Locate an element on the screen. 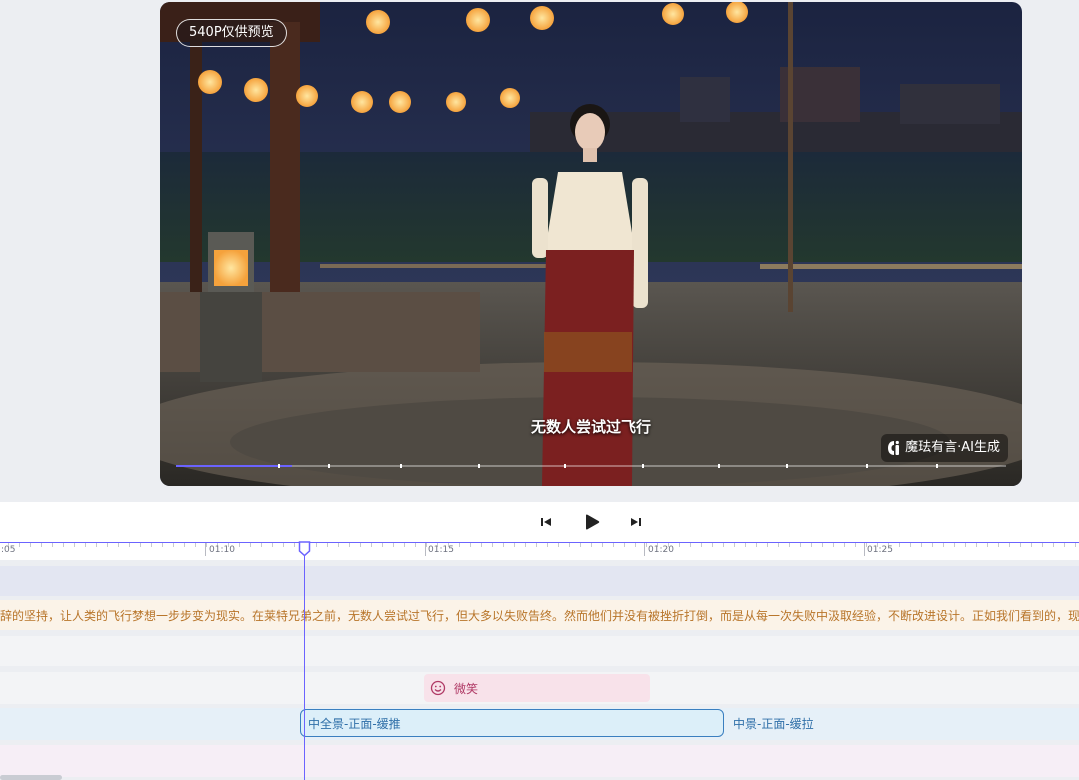  expression-clip: 微笑 is located at coordinates (537, 688).